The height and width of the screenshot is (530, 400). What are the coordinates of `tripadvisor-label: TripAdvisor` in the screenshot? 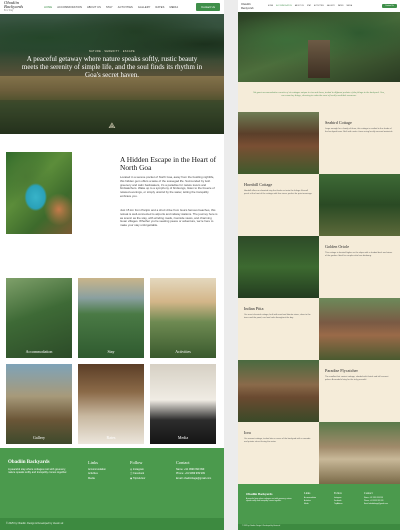 It's located at (139, 478).